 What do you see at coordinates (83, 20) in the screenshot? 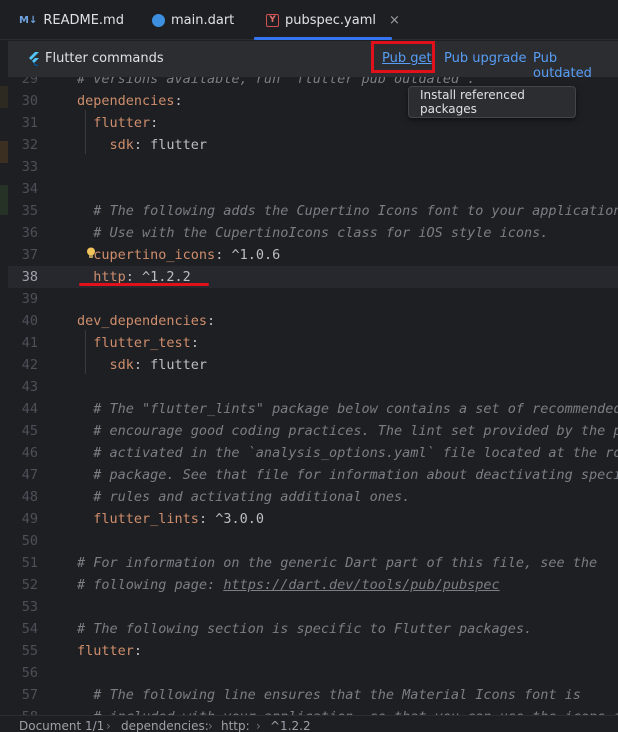
I see `tab-readme-label: README.md` at bounding box center [83, 20].